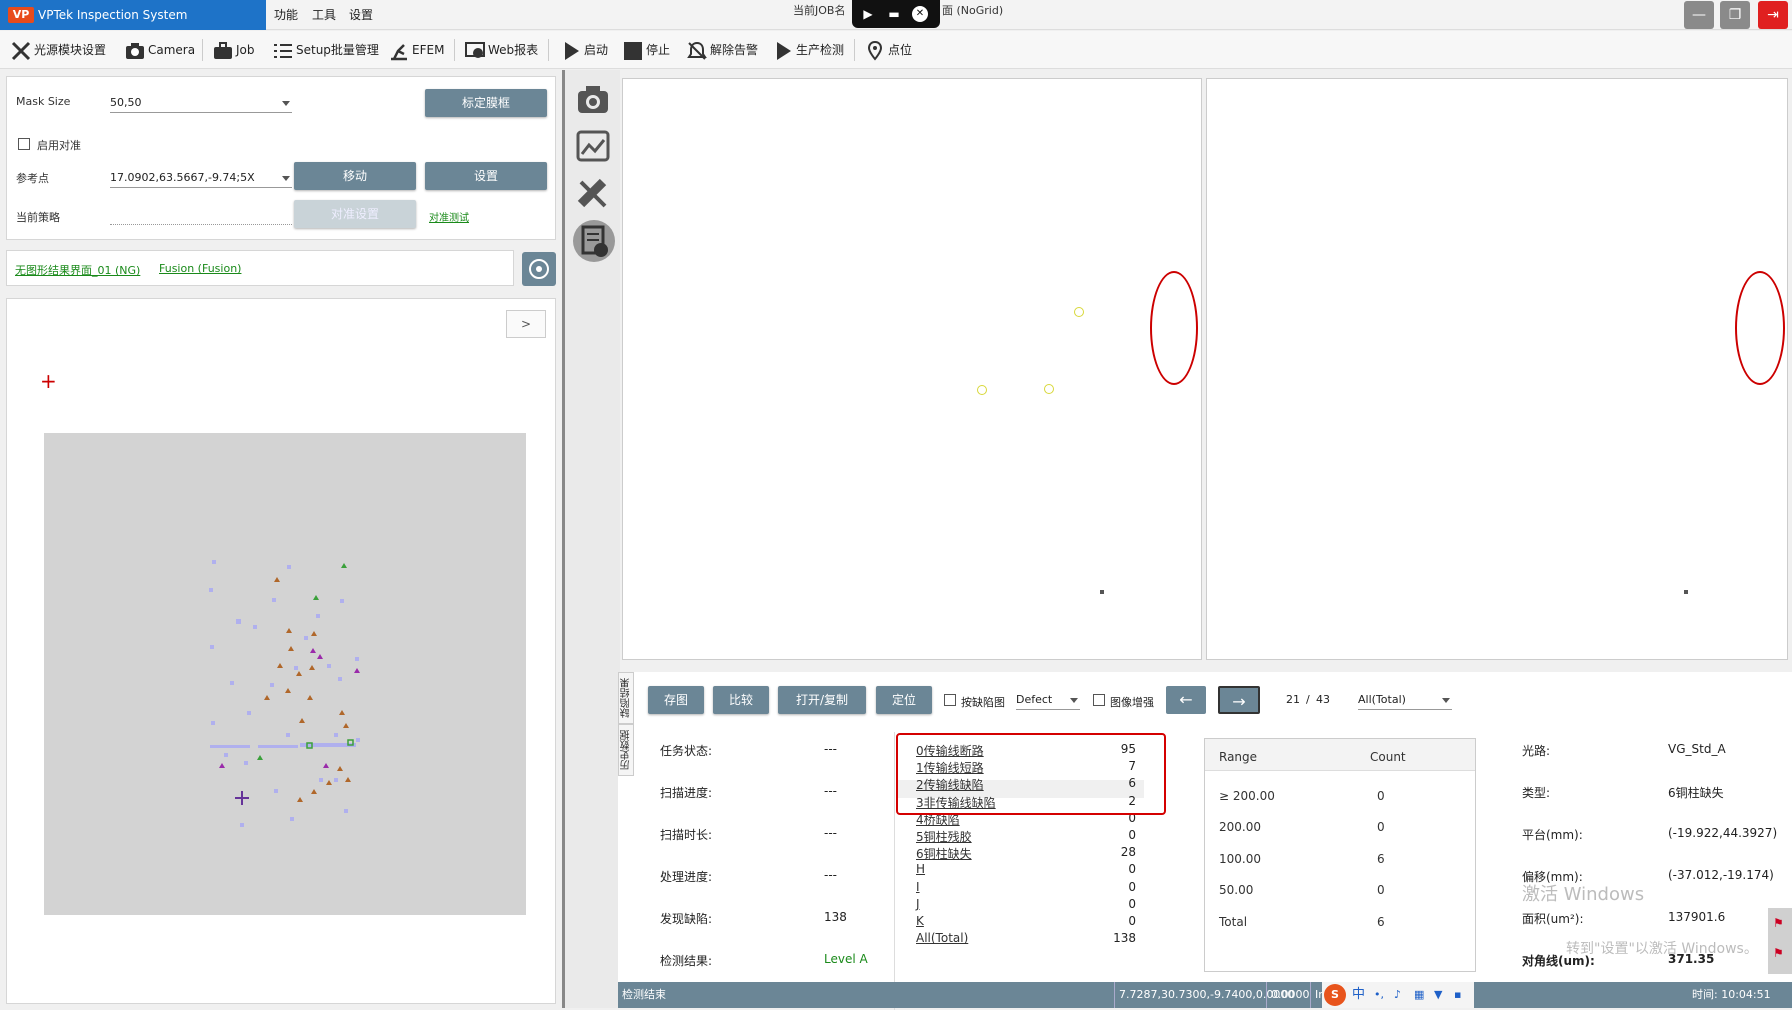 The width and height of the screenshot is (1792, 1010). I want to click on efem-button: EFEM, so click(416, 50).